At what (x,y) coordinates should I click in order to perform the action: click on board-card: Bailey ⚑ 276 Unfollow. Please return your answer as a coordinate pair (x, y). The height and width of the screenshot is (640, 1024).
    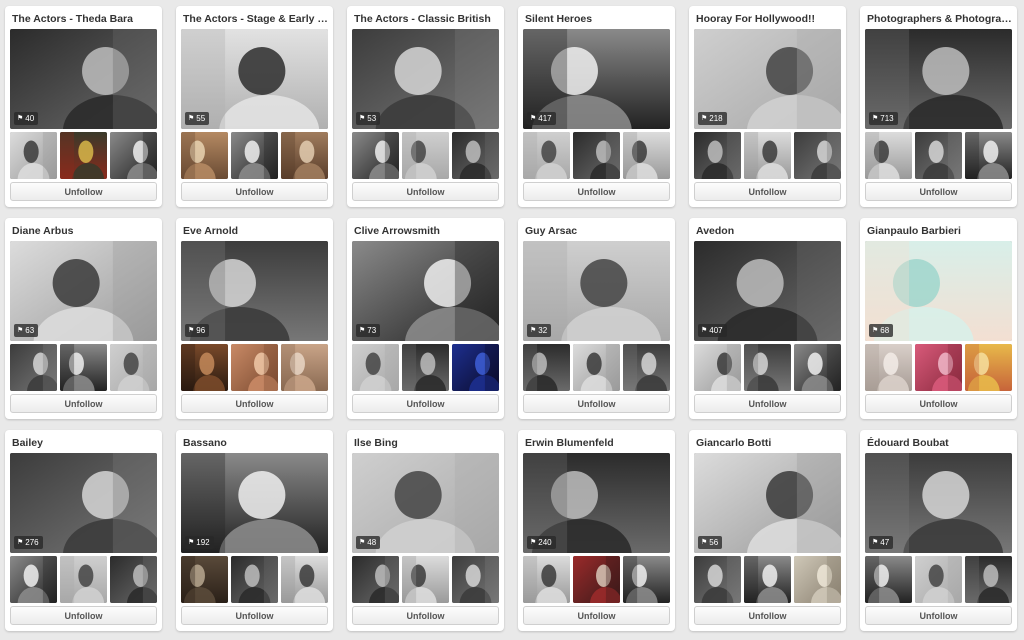
    Looking at the image, I should click on (83, 530).